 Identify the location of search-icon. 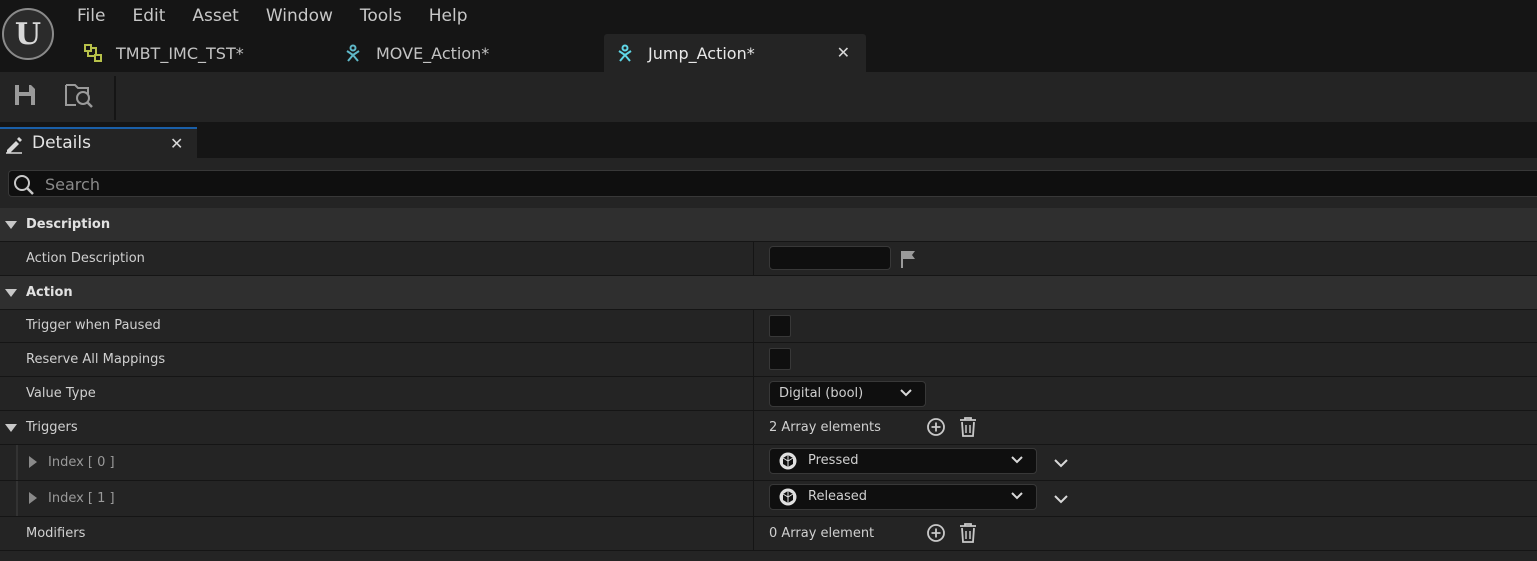
(24, 187).